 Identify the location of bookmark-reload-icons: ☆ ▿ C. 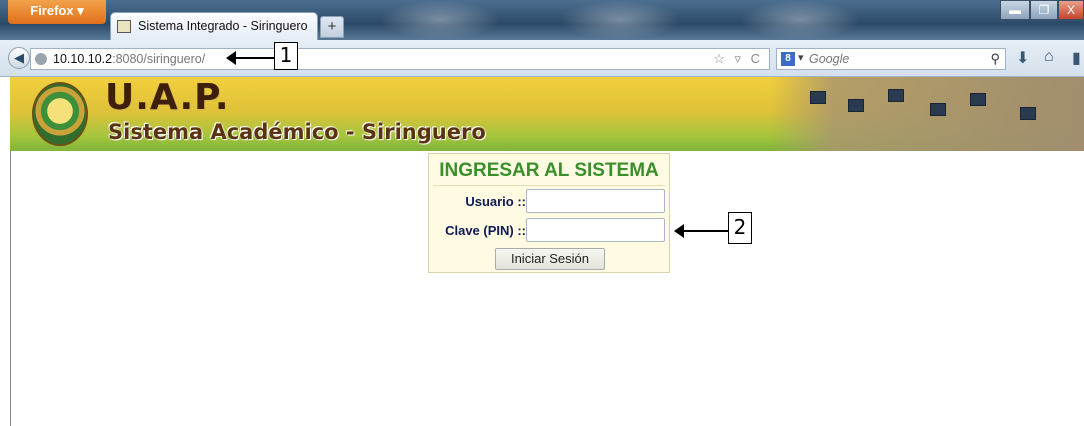
(738, 59).